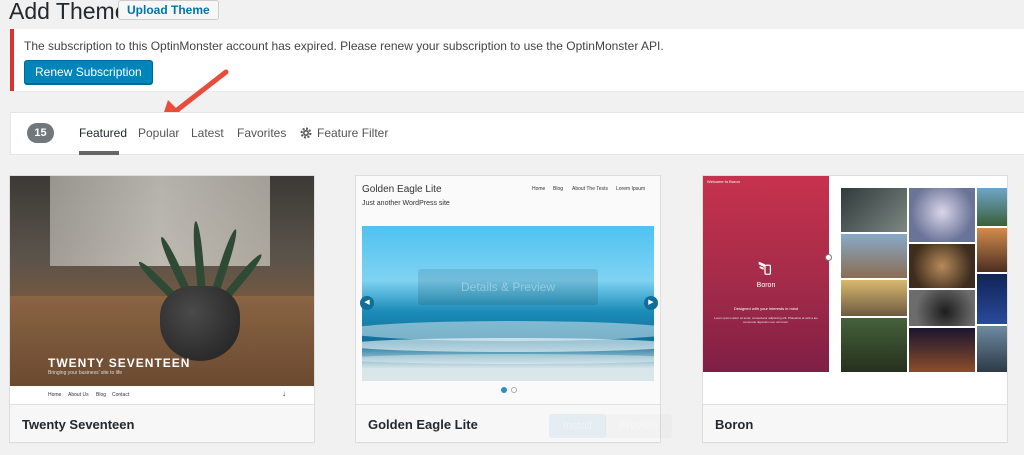 The image size is (1024, 455). Describe the element at coordinates (40, 133) in the screenshot. I see `theme-count-badge: 15` at that location.